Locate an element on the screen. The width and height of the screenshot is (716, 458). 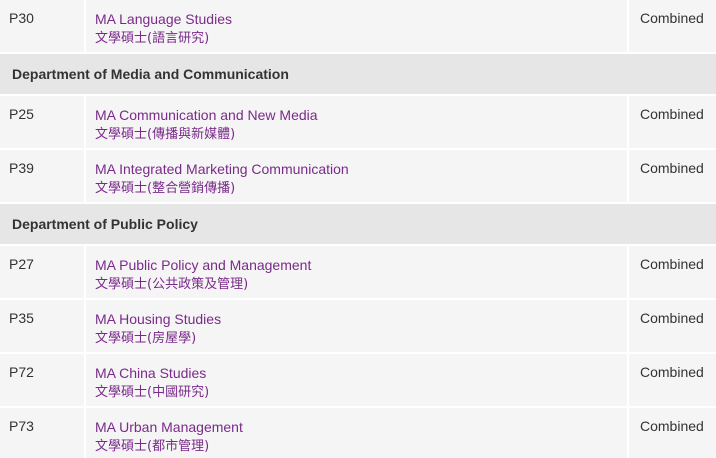
programme-code: P73 is located at coordinates (43, 433).